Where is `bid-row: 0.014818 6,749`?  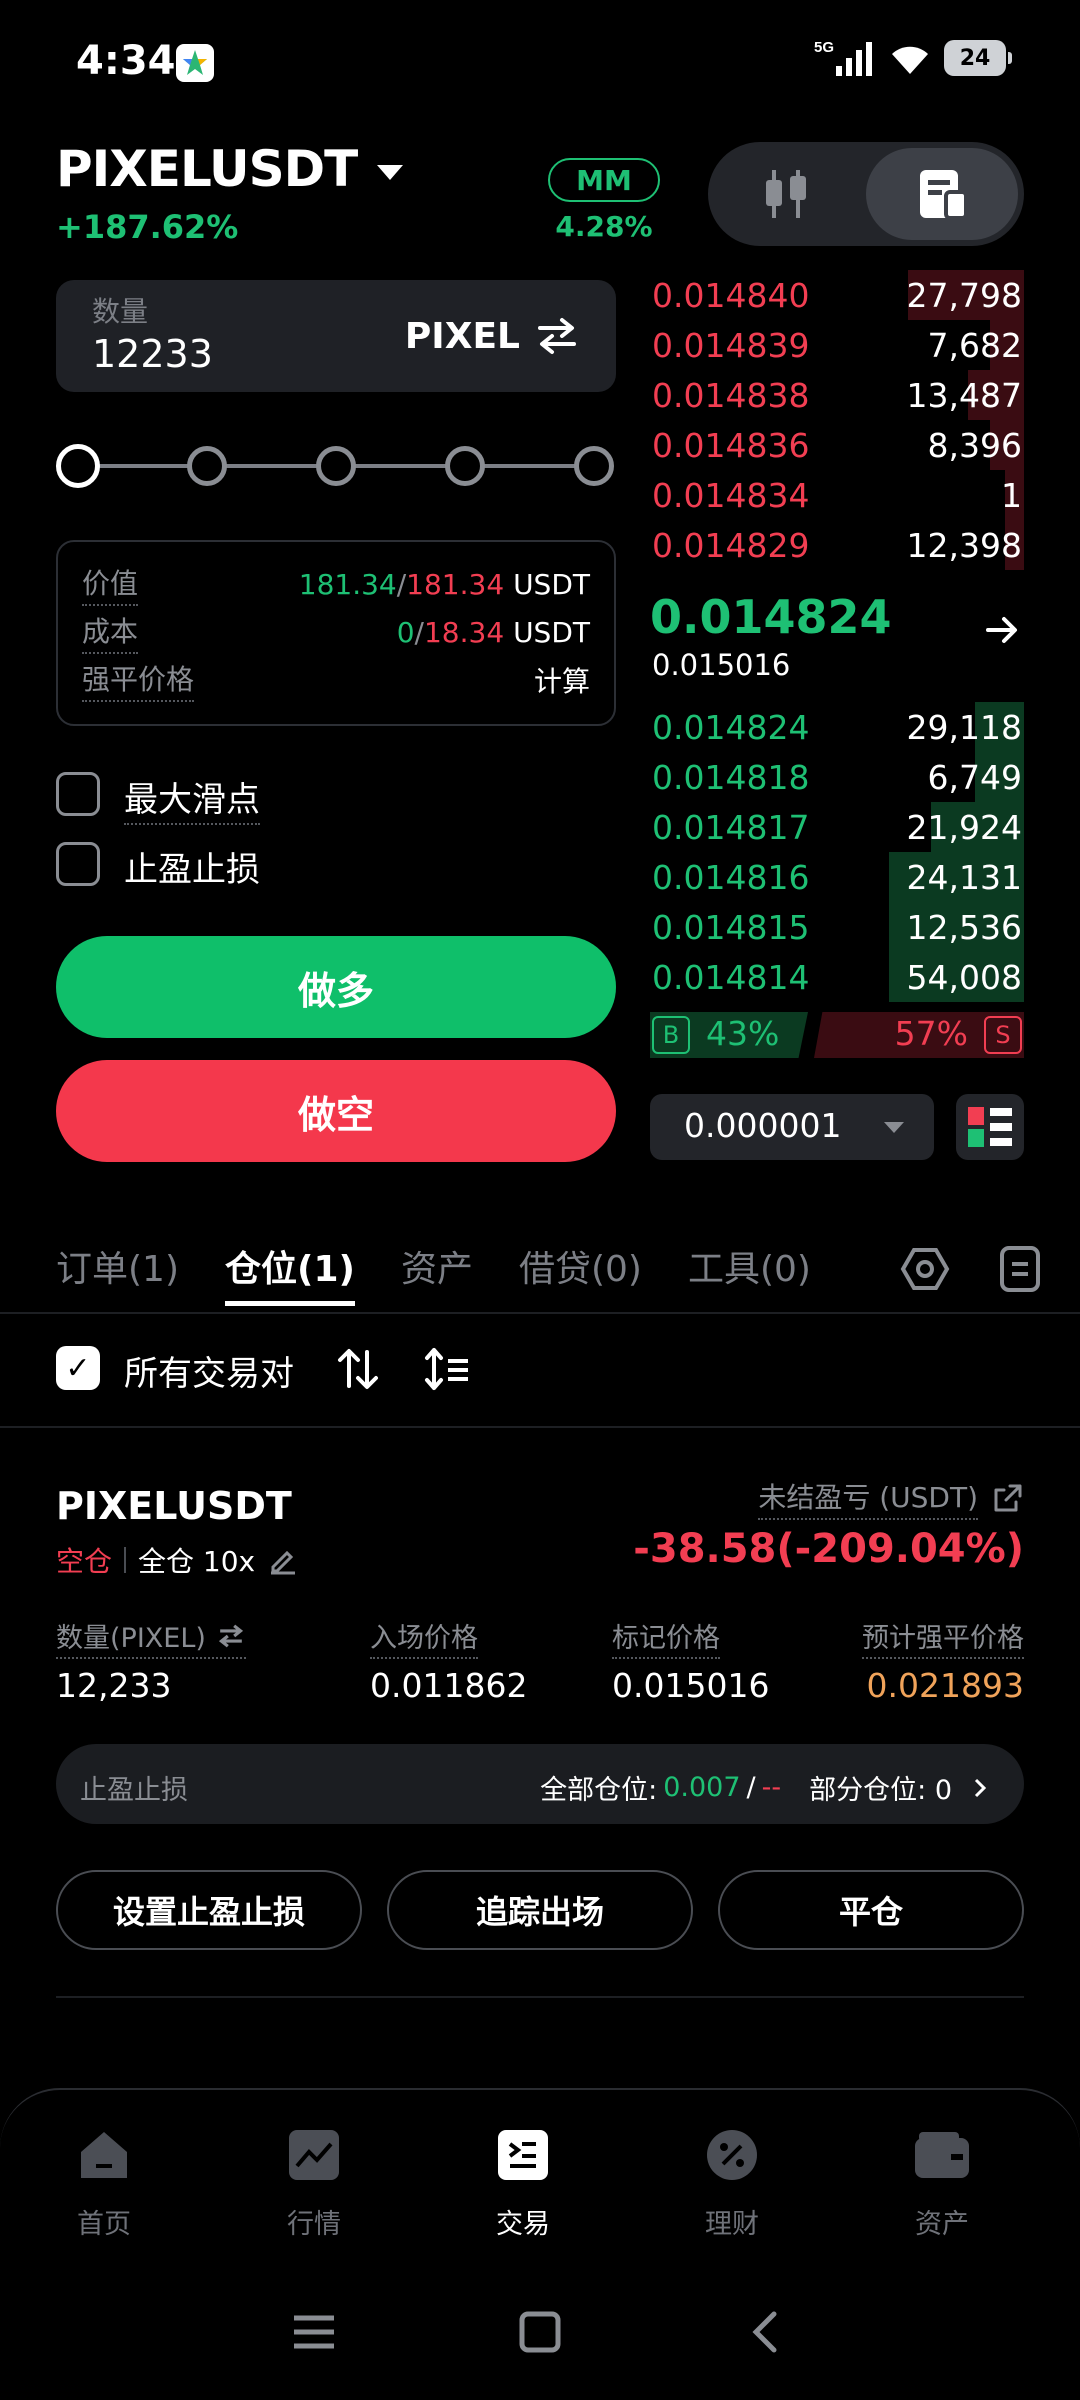 bid-row: 0.014818 6,749 is located at coordinates (837, 777).